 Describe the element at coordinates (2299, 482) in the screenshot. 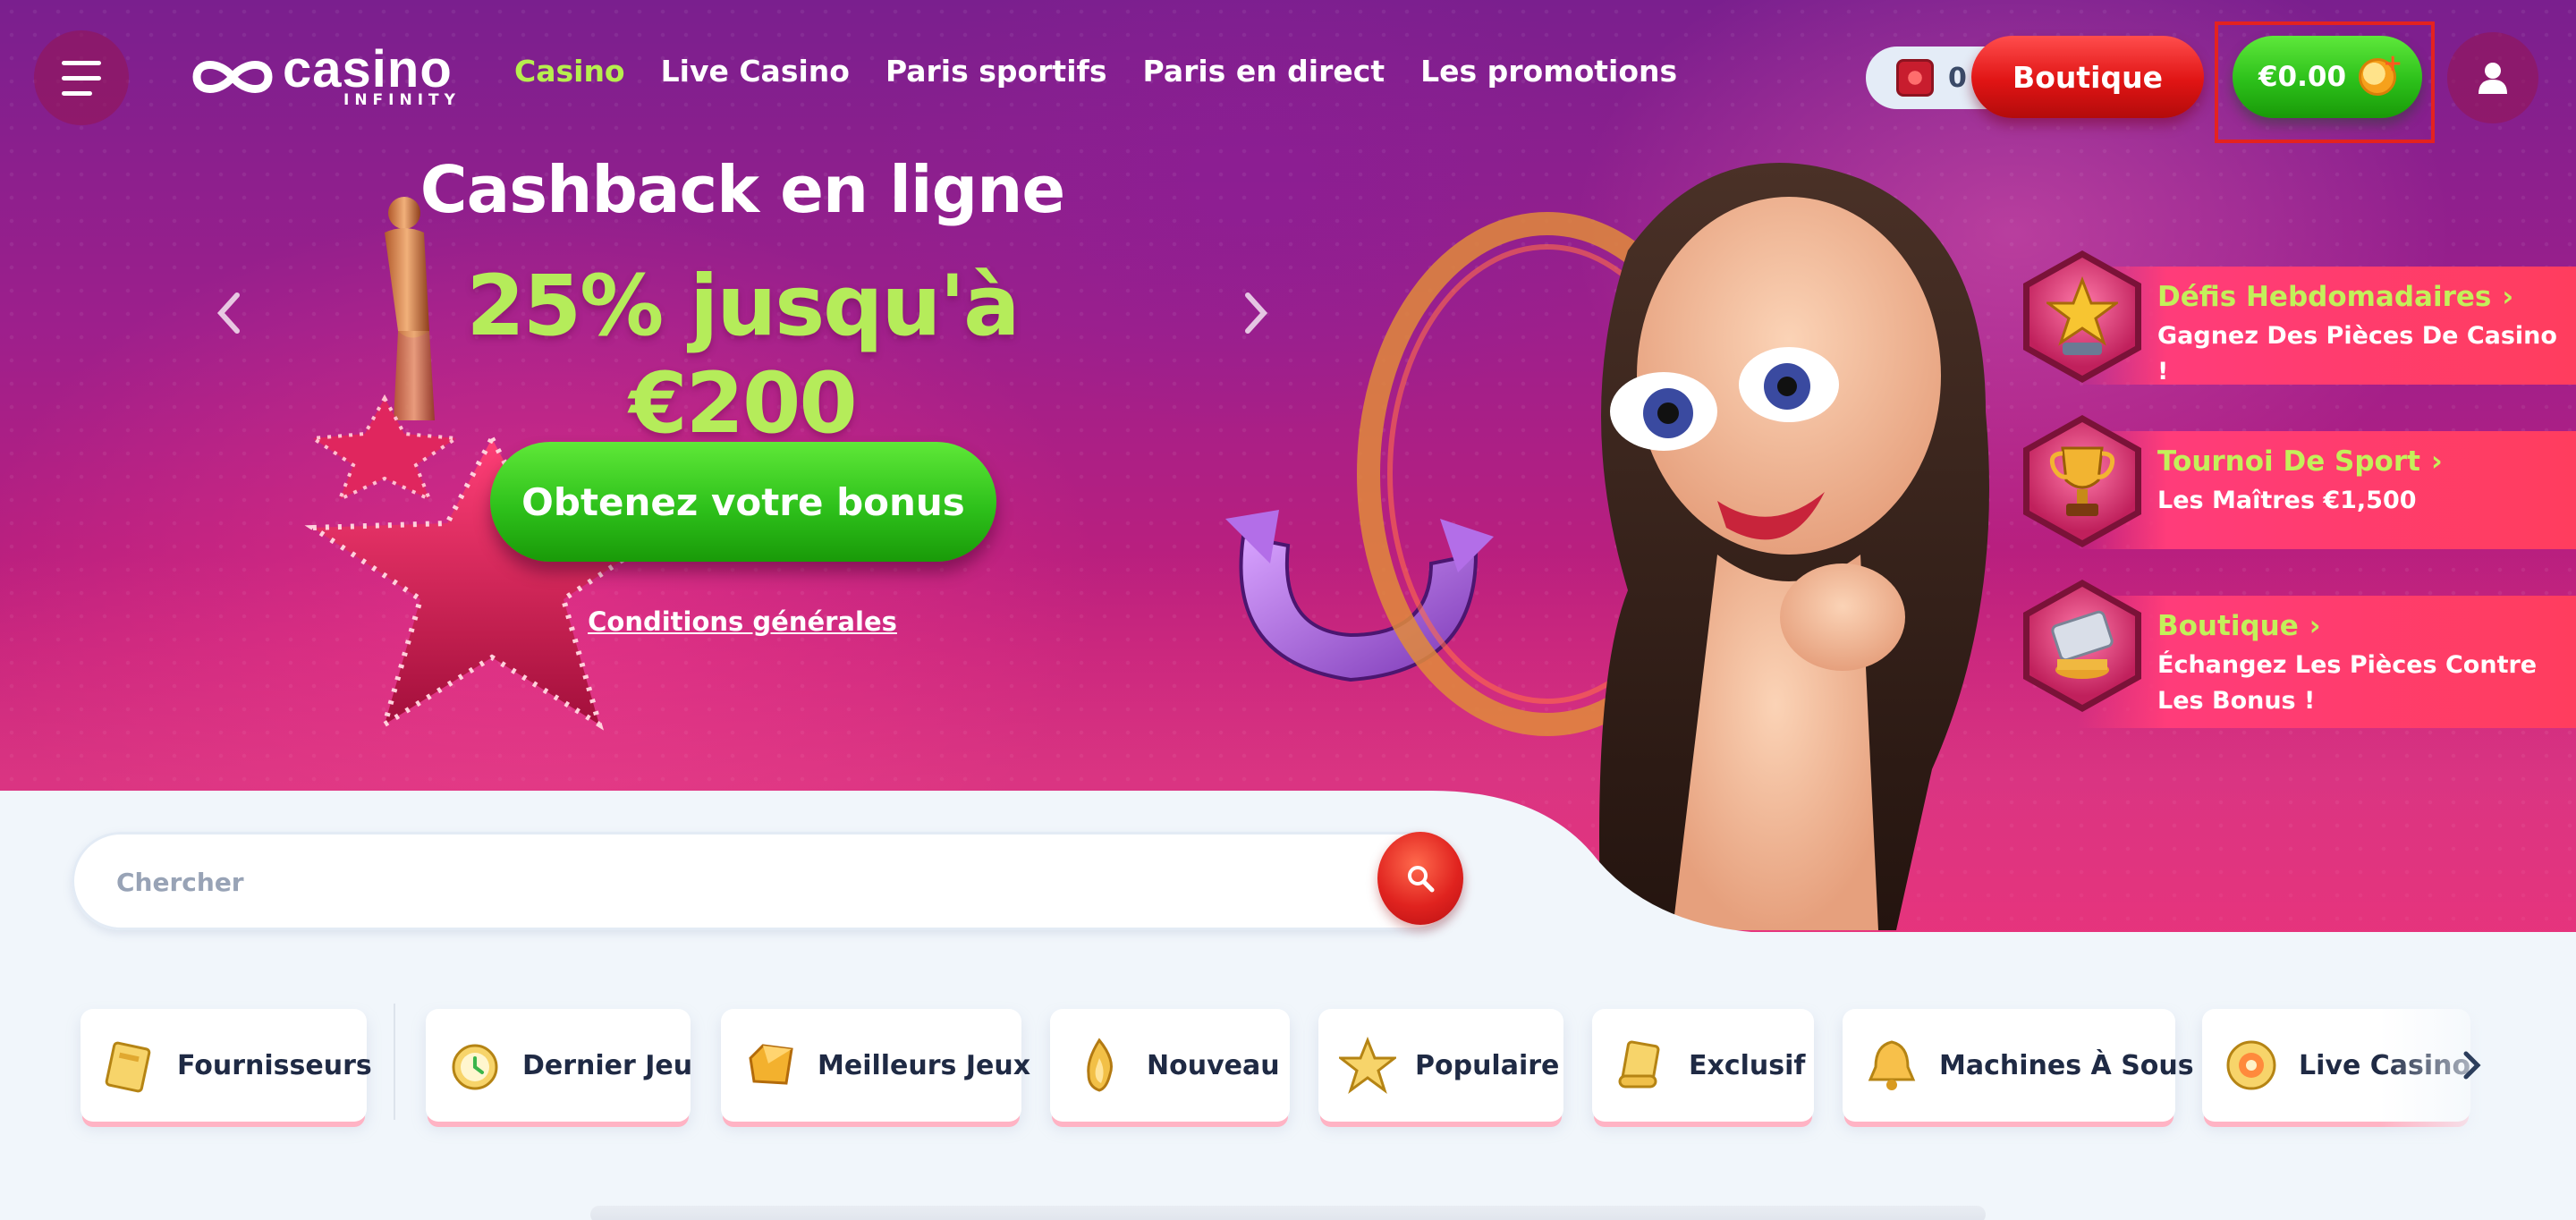

I see `side-promo-sport-tournament: Tournoi De Sport › Les Maîtres €1,500` at that location.